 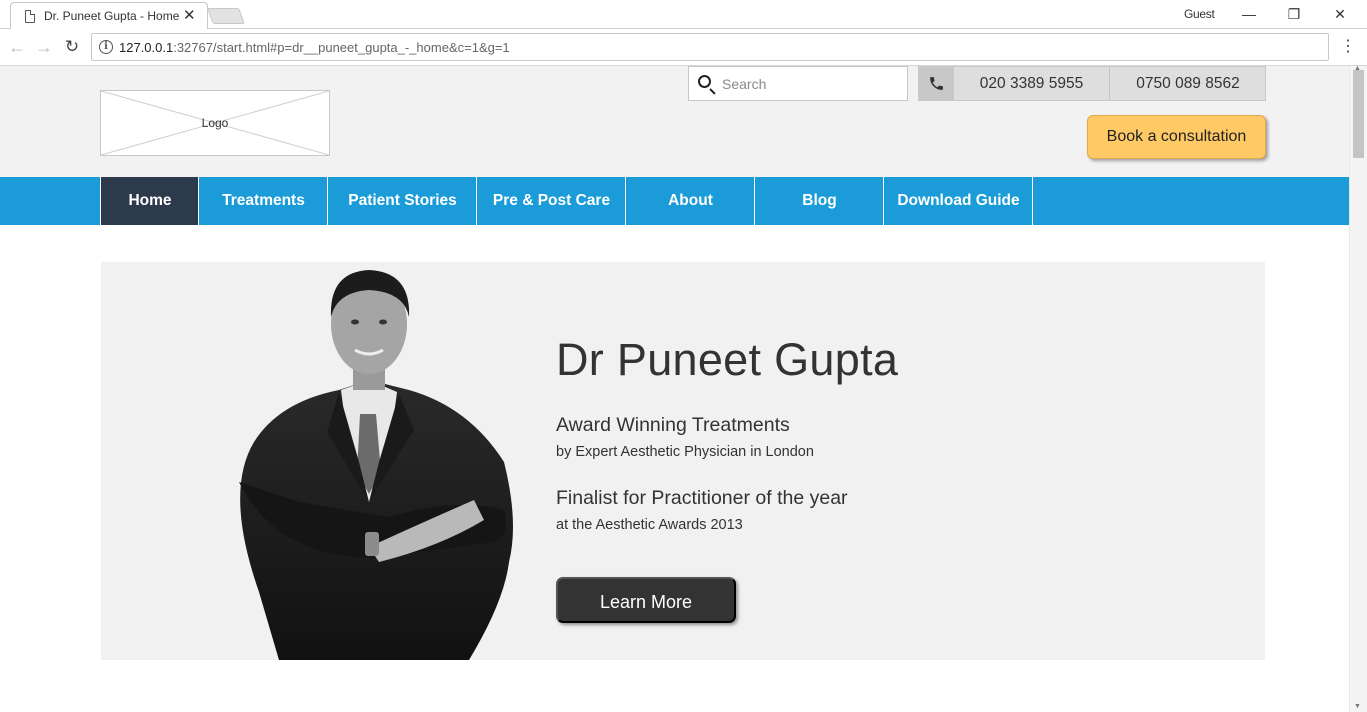 I want to click on browser-tab: Dr. Puneet Gupta - Home ✕, so click(x=109, y=16).